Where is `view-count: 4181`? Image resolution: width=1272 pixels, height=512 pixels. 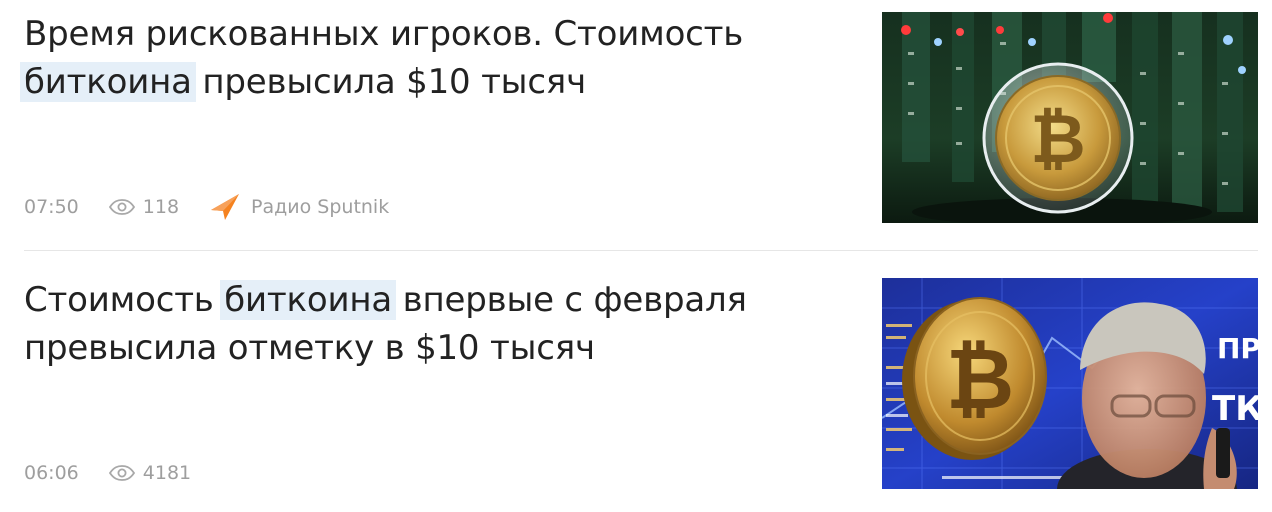
view-count: 4181 is located at coordinates (150, 473).